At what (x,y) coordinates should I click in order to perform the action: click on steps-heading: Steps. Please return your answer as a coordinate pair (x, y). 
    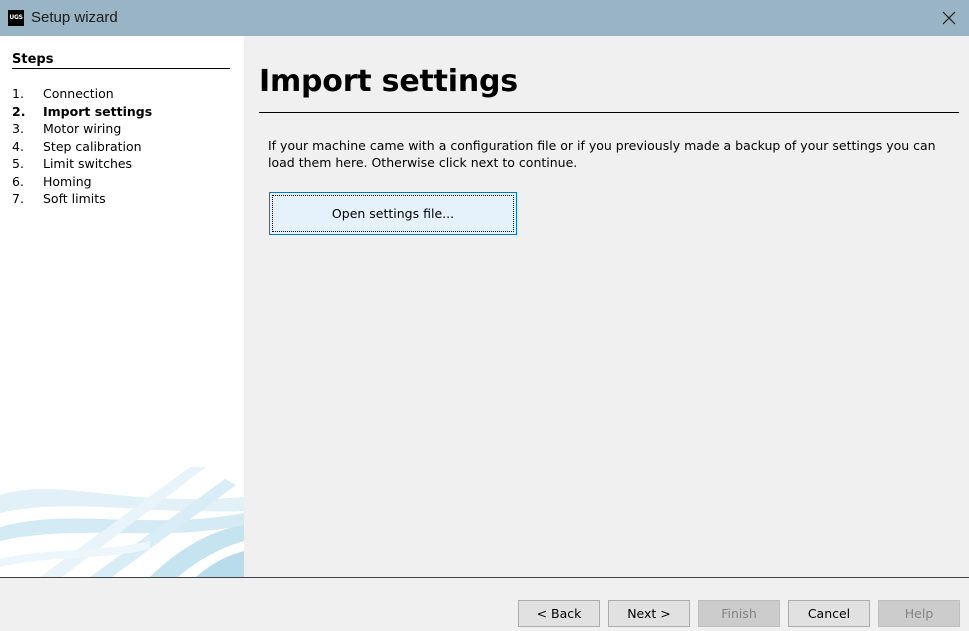
    Looking at the image, I should click on (33, 59).